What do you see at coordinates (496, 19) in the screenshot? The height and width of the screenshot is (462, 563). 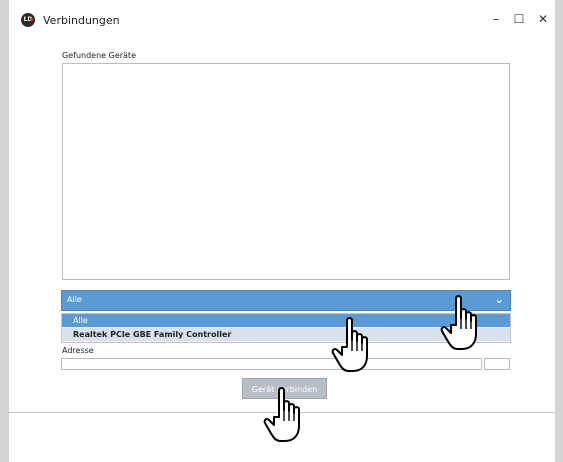 I see `minimize-icon: –` at bounding box center [496, 19].